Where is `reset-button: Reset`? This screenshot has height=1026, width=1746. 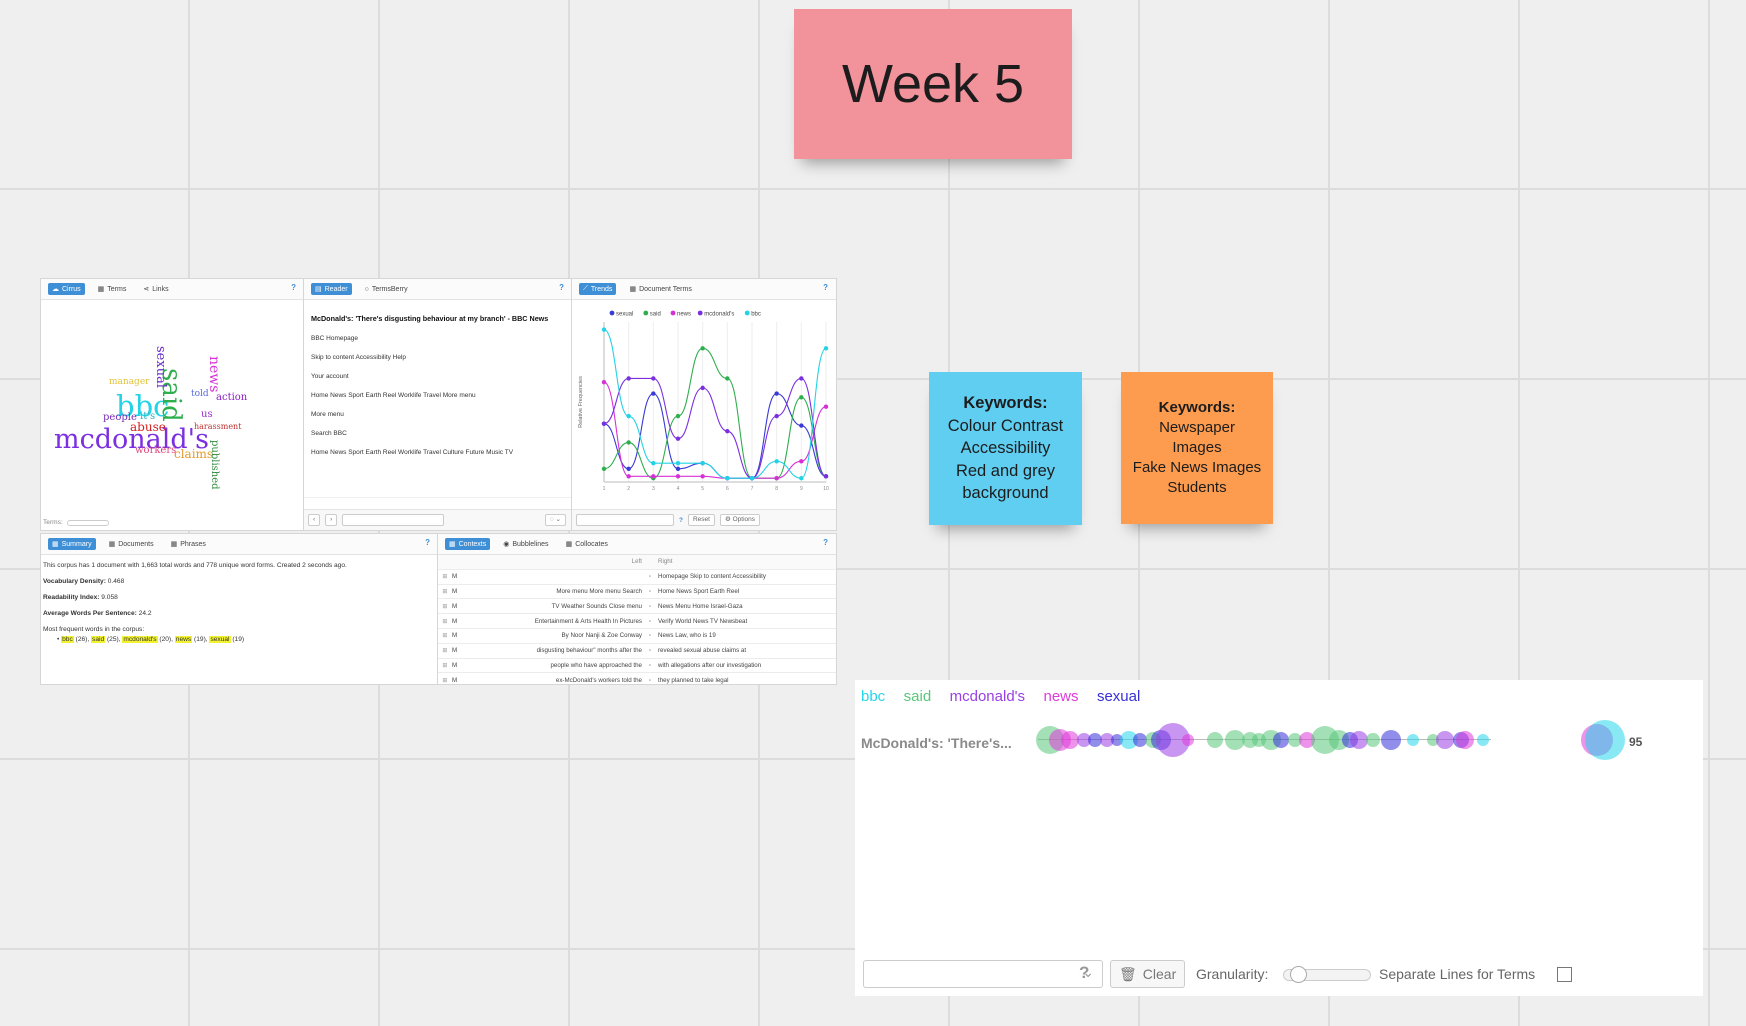
reset-button: Reset is located at coordinates (701, 520).